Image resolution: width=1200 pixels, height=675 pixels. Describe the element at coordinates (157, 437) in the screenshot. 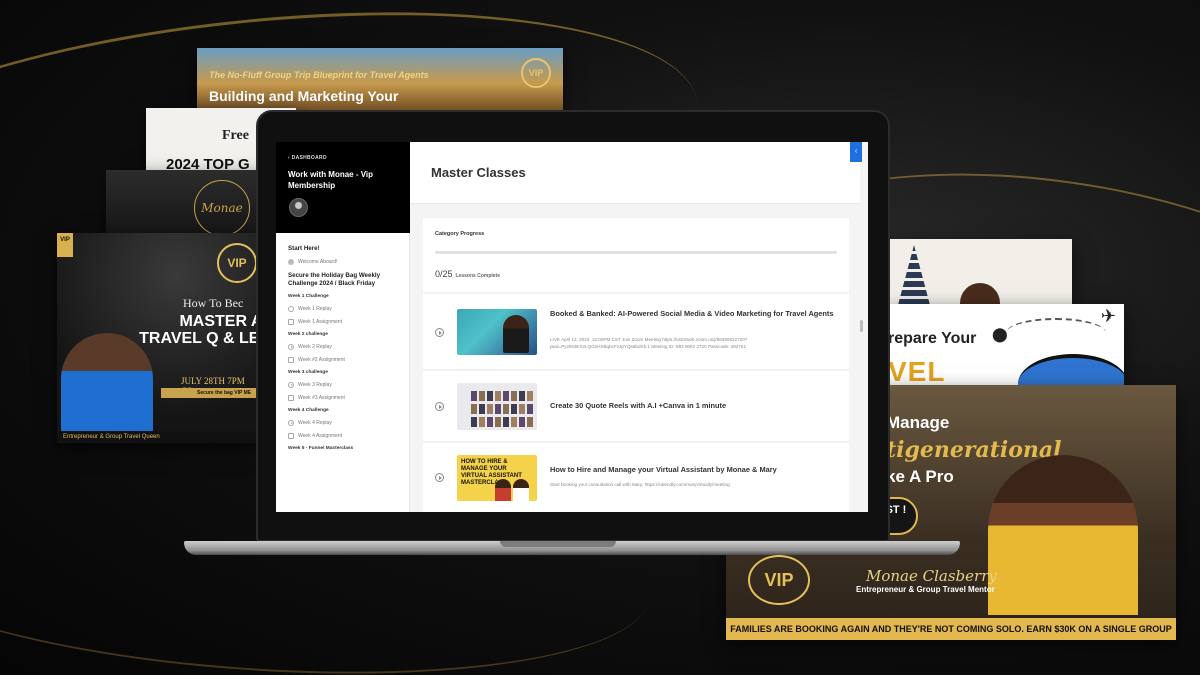

I see `presenter-caption: Entrepreneur & Group Travel Queen` at that location.